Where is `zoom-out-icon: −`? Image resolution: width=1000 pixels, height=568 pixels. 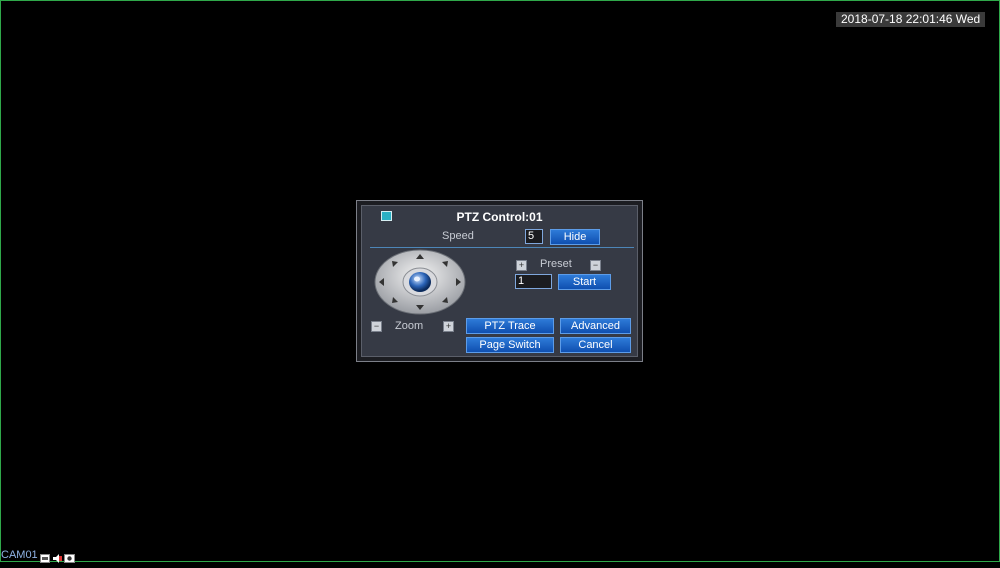 zoom-out-icon: − is located at coordinates (376, 326).